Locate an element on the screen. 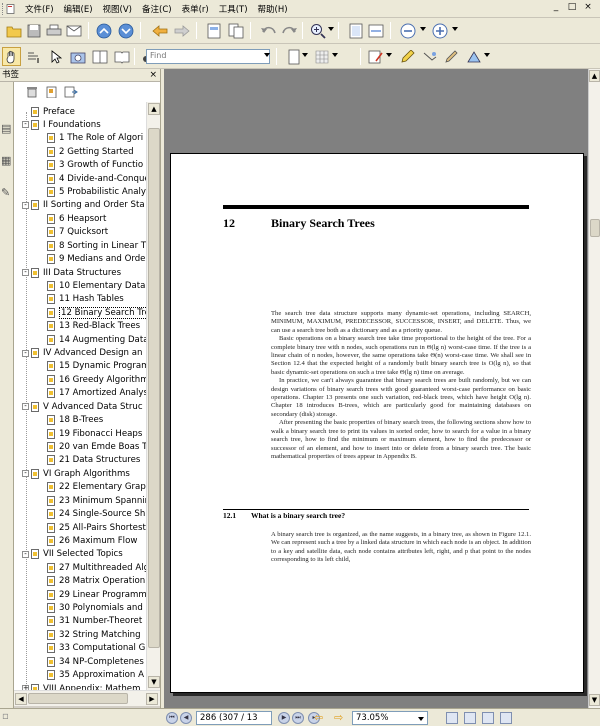  redo-icon is located at coordinates (289, 30).